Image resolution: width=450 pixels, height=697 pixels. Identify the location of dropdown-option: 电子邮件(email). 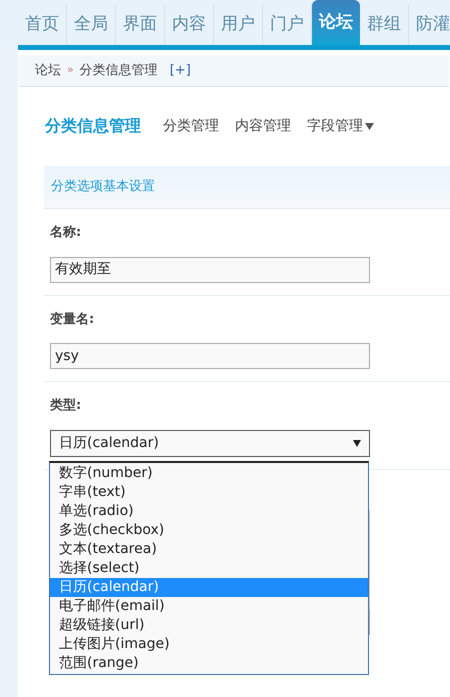
(209, 606).